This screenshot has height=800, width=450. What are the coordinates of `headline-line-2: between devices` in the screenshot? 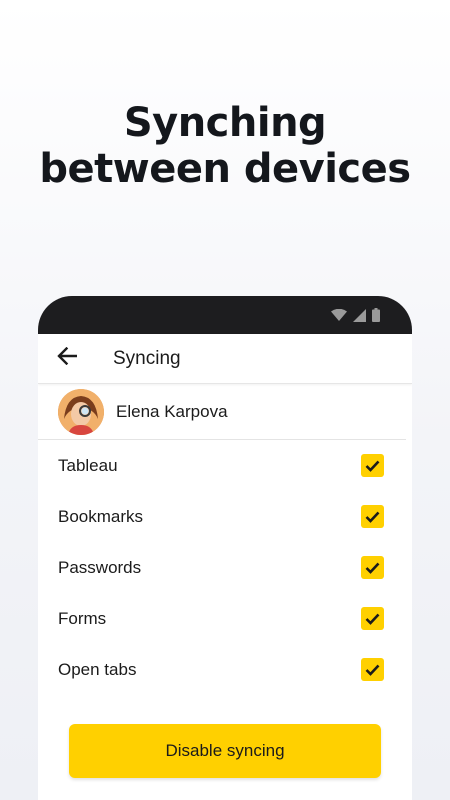 It's located at (225, 169).